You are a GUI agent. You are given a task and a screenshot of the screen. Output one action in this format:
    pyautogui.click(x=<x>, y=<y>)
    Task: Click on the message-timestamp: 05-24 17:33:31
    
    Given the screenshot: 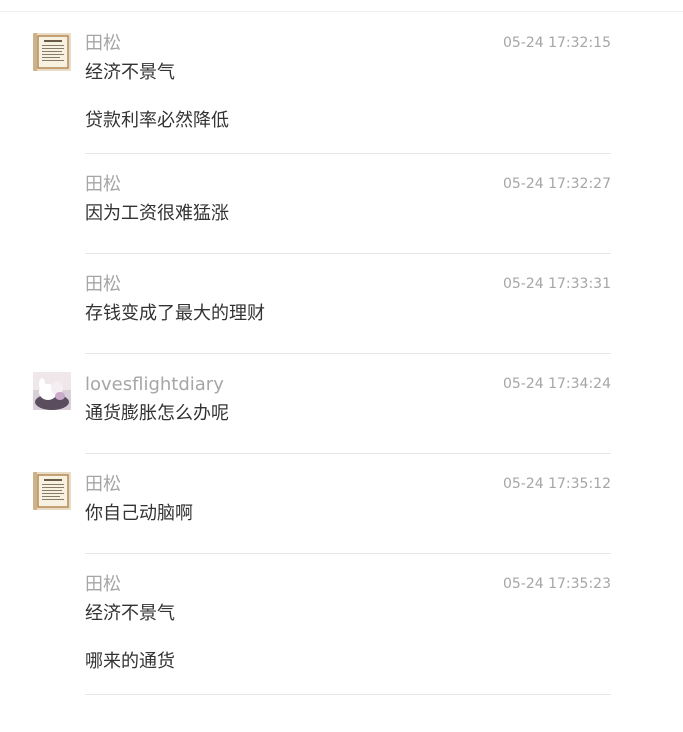 What is the action you would take?
    pyautogui.click(x=556, y=284)
    